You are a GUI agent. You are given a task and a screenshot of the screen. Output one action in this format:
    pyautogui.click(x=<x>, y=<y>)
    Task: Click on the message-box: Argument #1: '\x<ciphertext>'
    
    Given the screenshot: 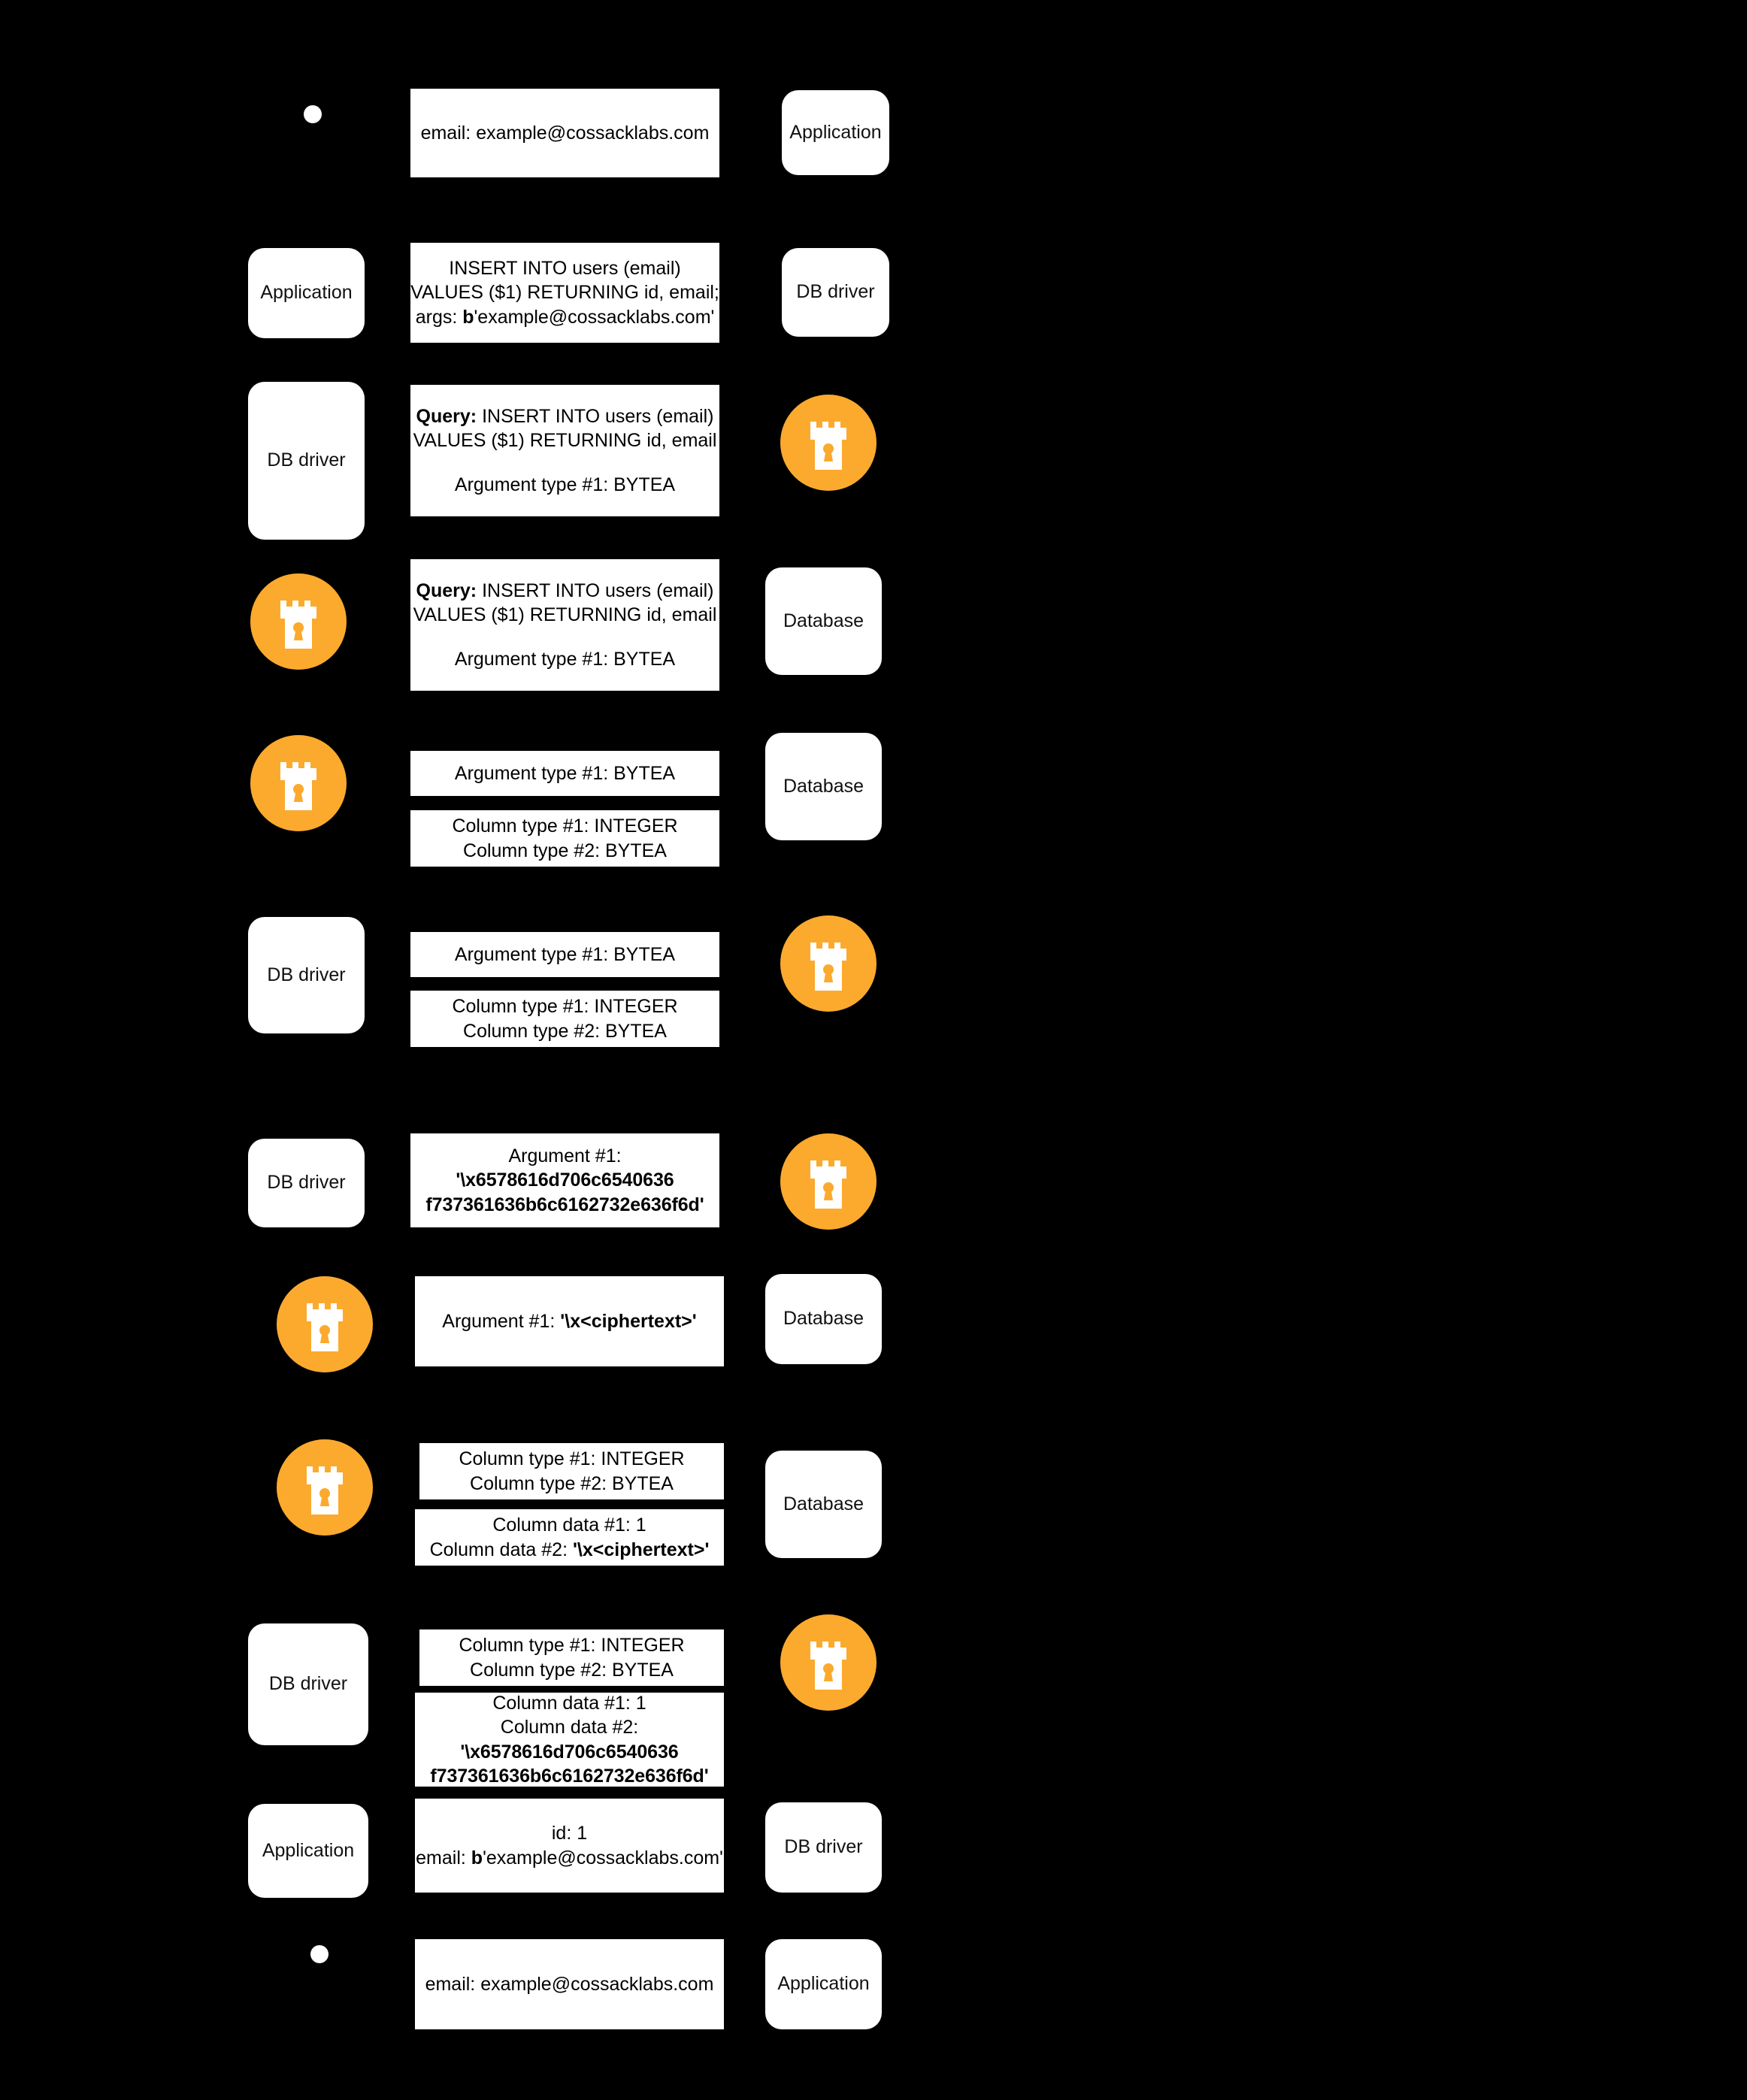 What is the action you would take?
    pyautogui.click(x=569, y=1321)
    